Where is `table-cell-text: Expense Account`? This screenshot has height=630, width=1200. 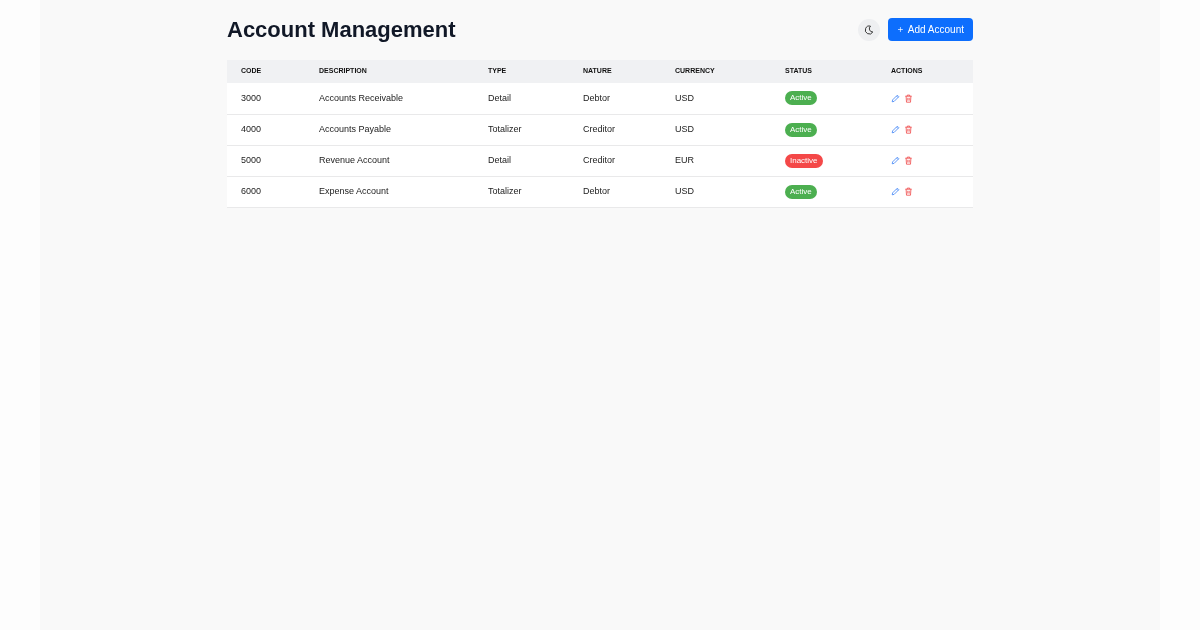
table-cell-text: Expense Account is located at coordinates (354, 191).